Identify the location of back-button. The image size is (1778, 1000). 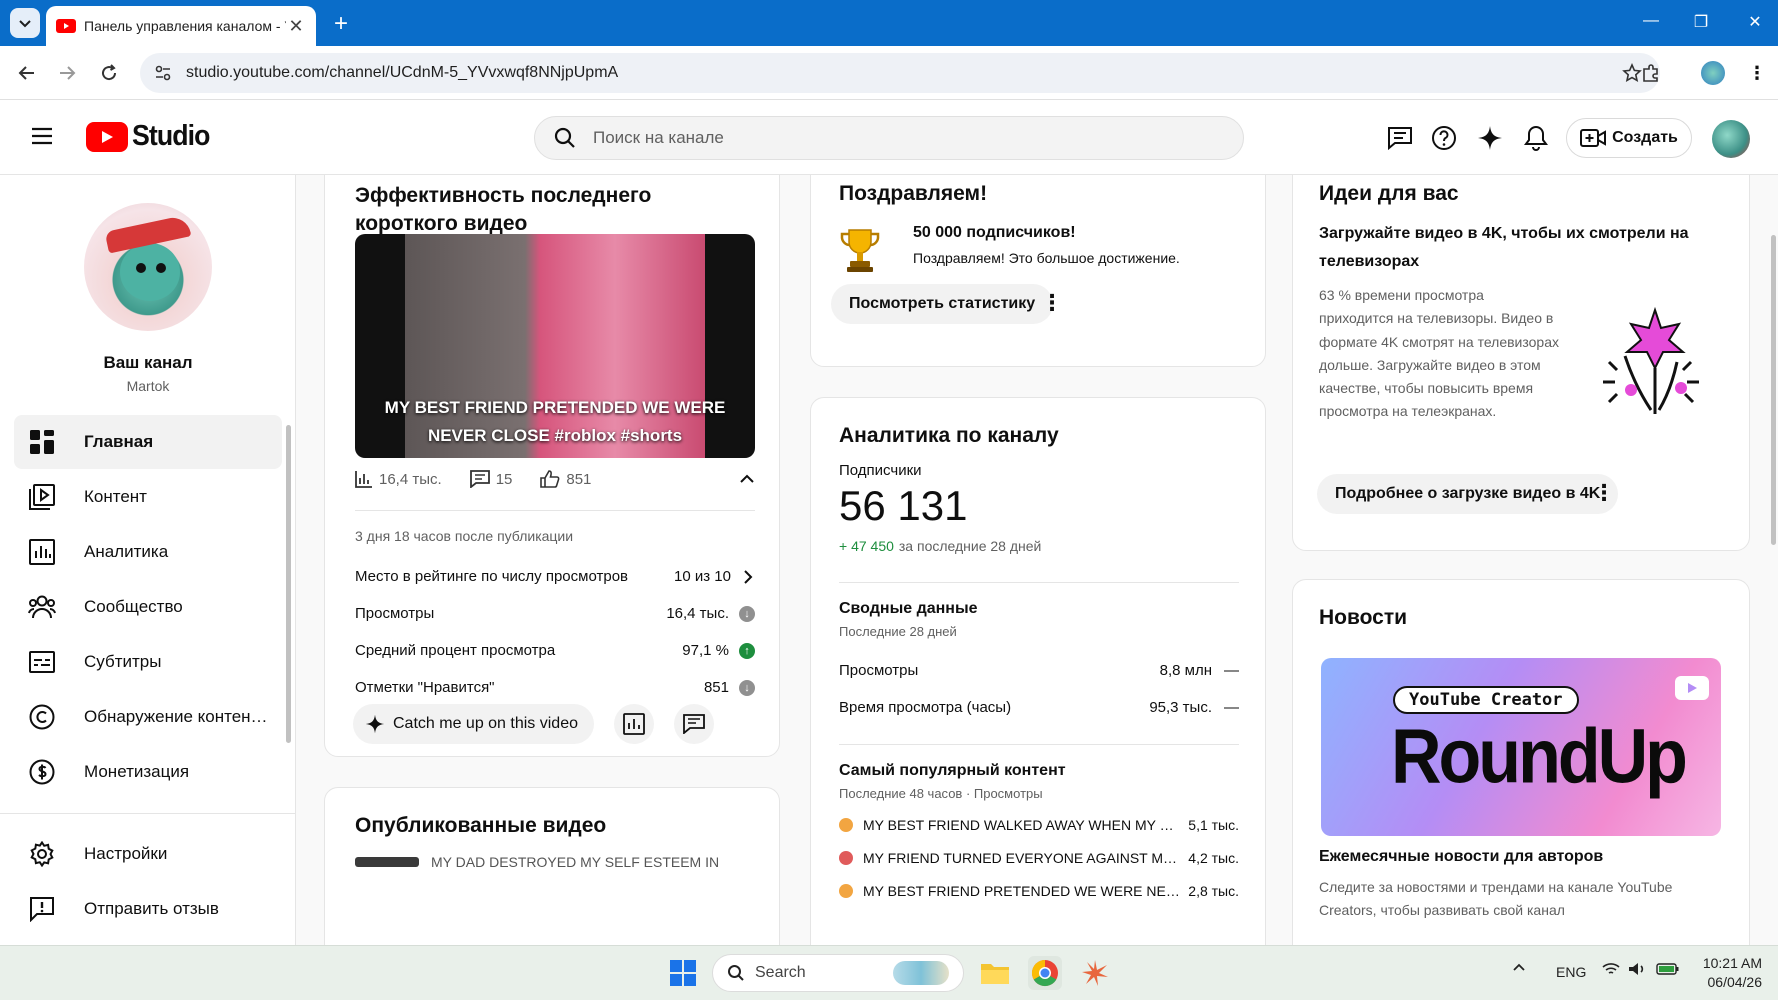
(27, 73).